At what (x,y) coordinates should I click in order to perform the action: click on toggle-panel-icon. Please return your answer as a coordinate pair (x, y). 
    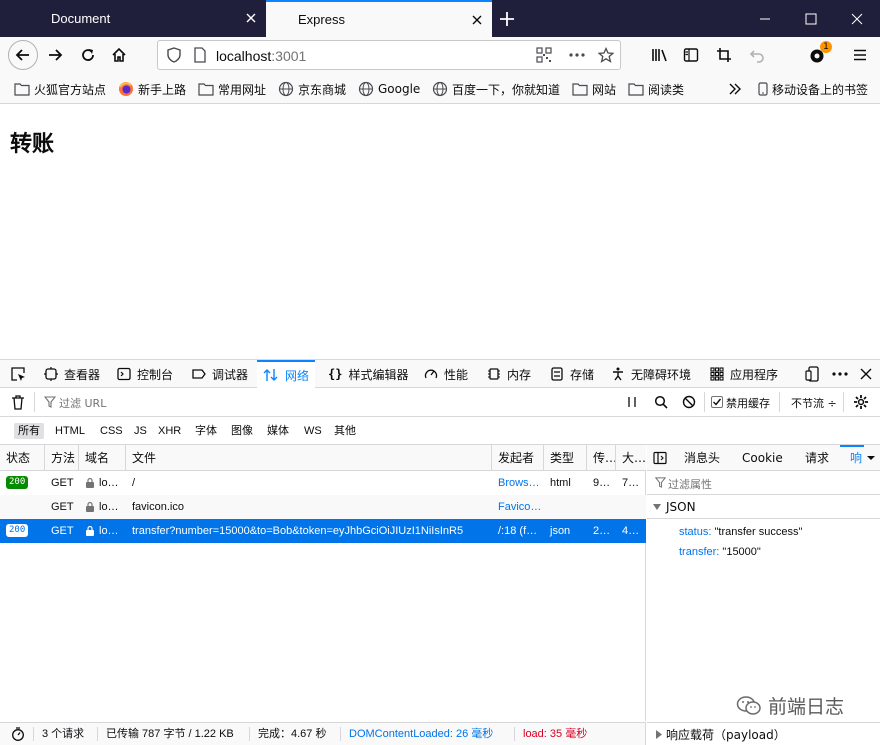
    Looking at the image, I should click on (660, 458).